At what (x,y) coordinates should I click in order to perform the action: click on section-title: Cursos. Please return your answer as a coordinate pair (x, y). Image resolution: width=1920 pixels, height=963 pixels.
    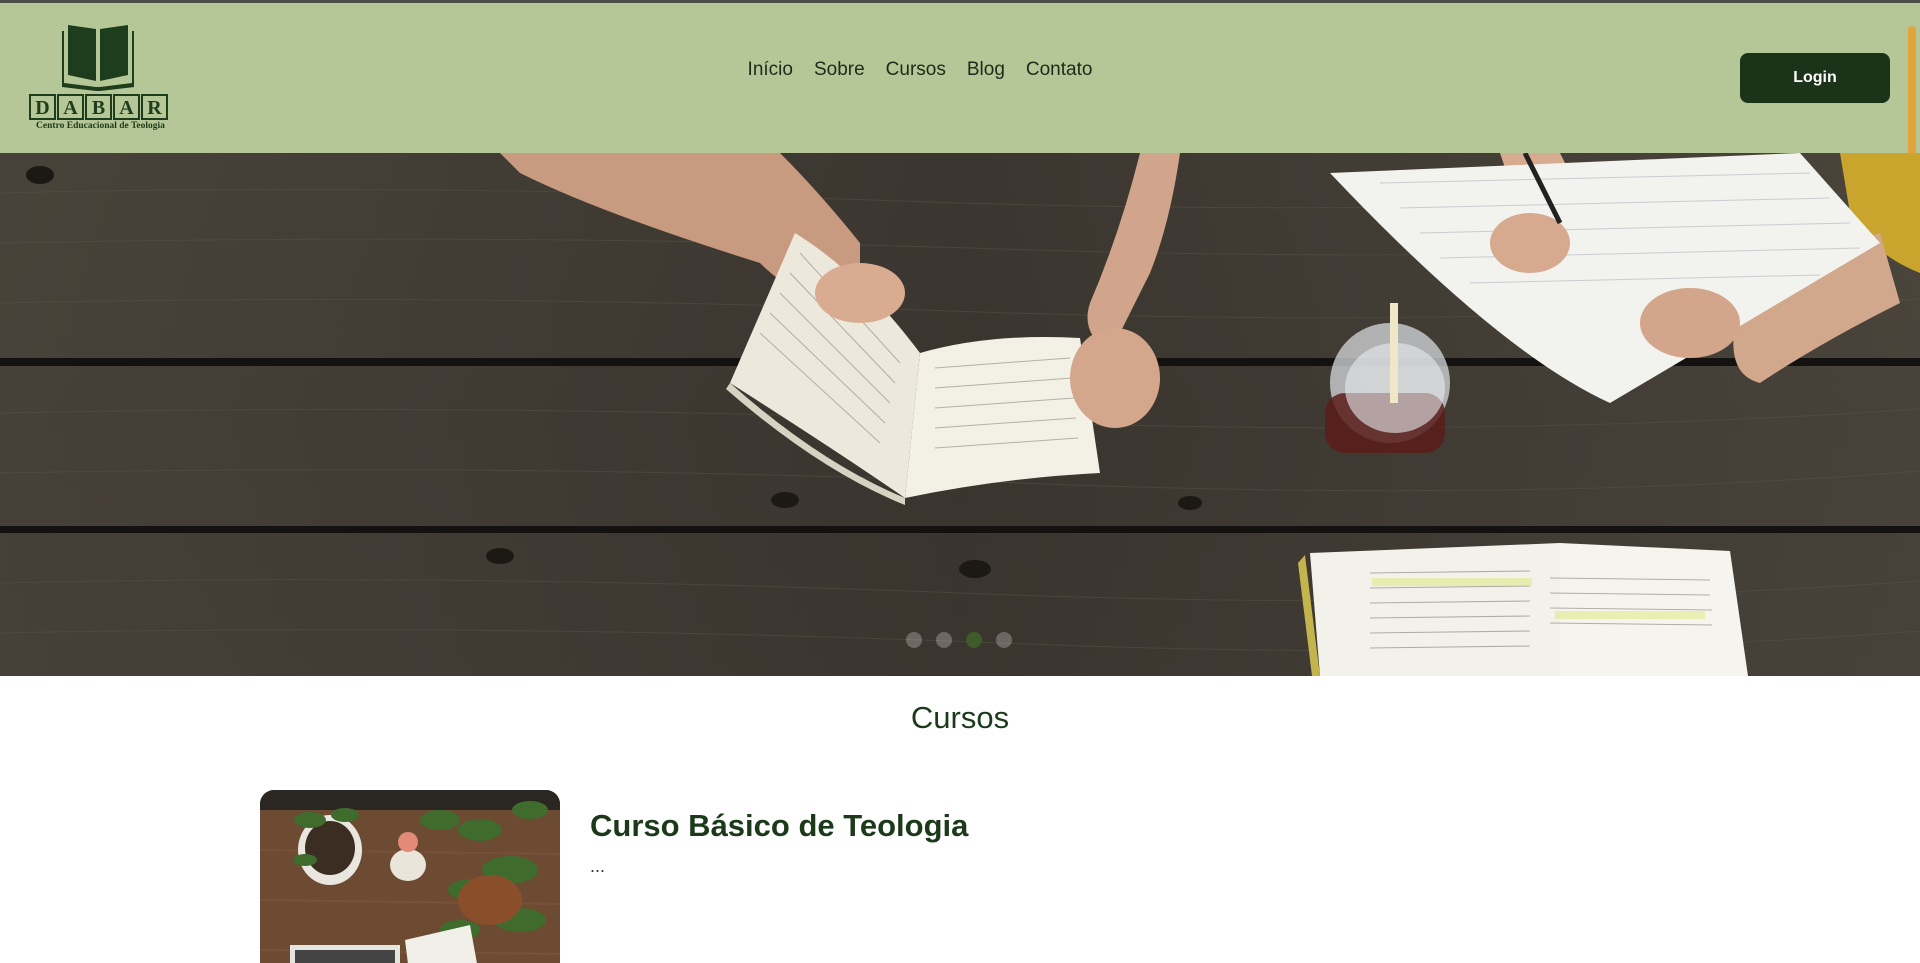
    Looking at the image, I should click on (960, 717).